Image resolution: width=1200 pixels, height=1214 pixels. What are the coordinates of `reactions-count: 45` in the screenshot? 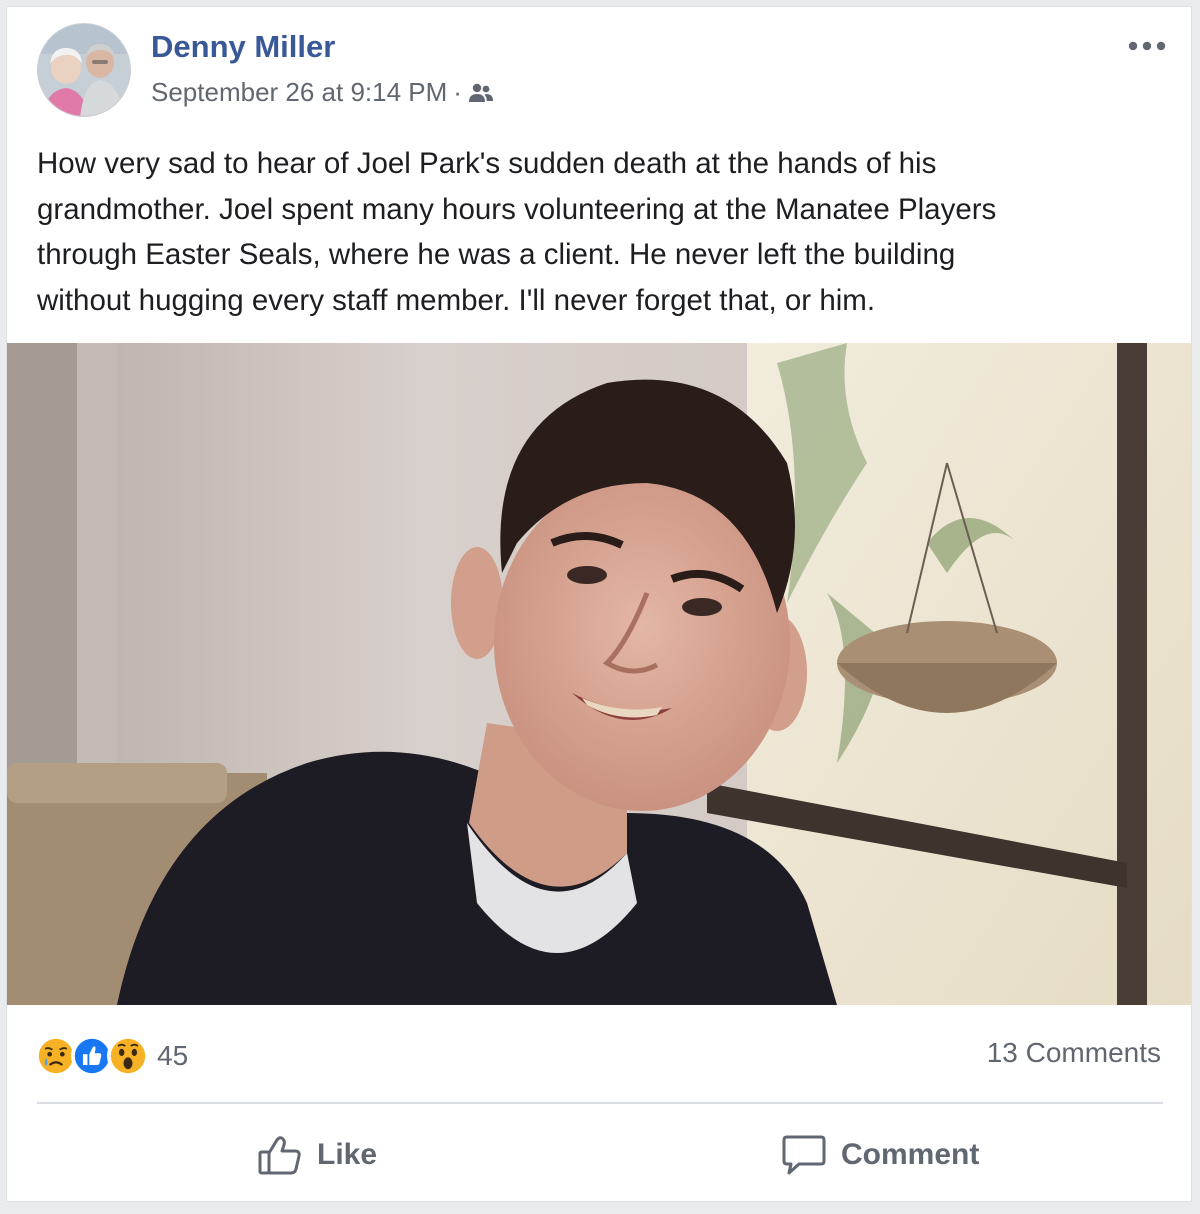 It's located at (172, 1056).